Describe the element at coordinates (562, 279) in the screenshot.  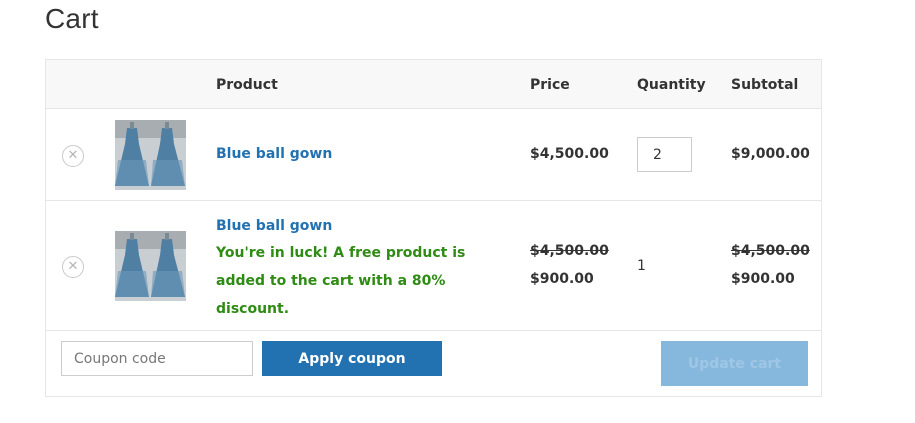
I see `item-price-discounted: $900.00` at that location.